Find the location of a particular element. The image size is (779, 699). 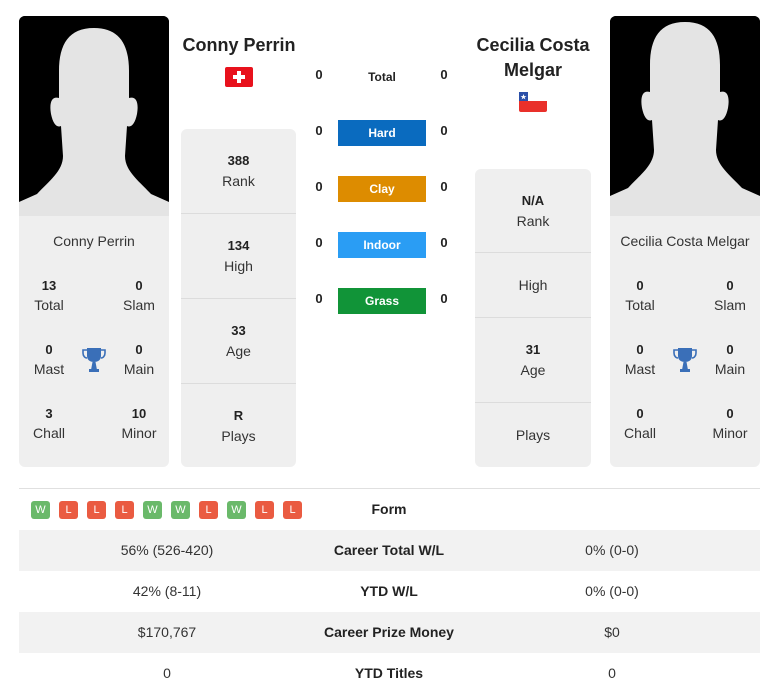

surface-indoor-badge: Indoor is located at coordinates (382, 245).